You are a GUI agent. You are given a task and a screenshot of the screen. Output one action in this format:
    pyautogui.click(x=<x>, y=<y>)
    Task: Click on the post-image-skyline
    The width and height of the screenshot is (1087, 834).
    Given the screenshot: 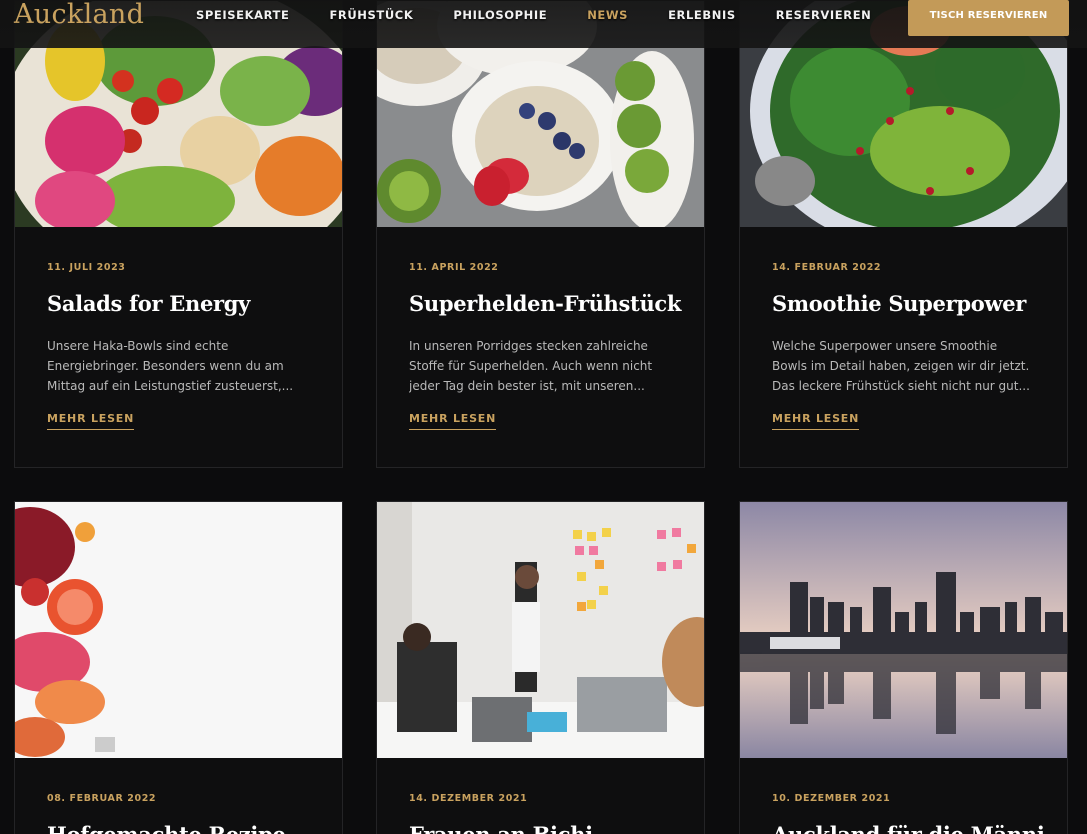 What is the action you would take?
    pyautogui.click(x=903, y=630)
    